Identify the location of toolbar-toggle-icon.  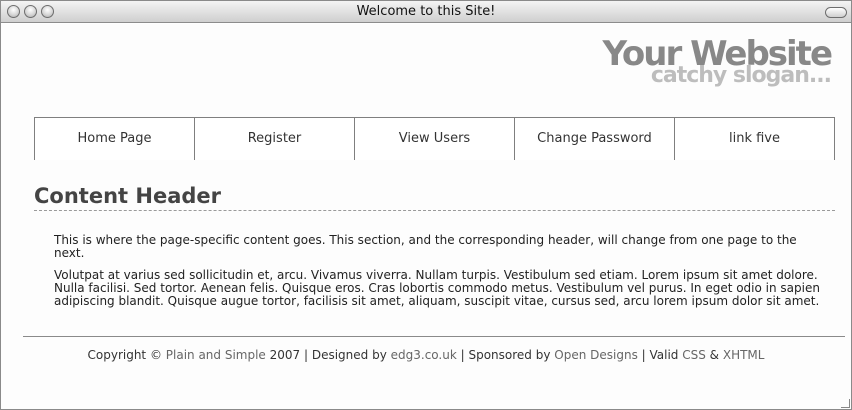
(836, 12).